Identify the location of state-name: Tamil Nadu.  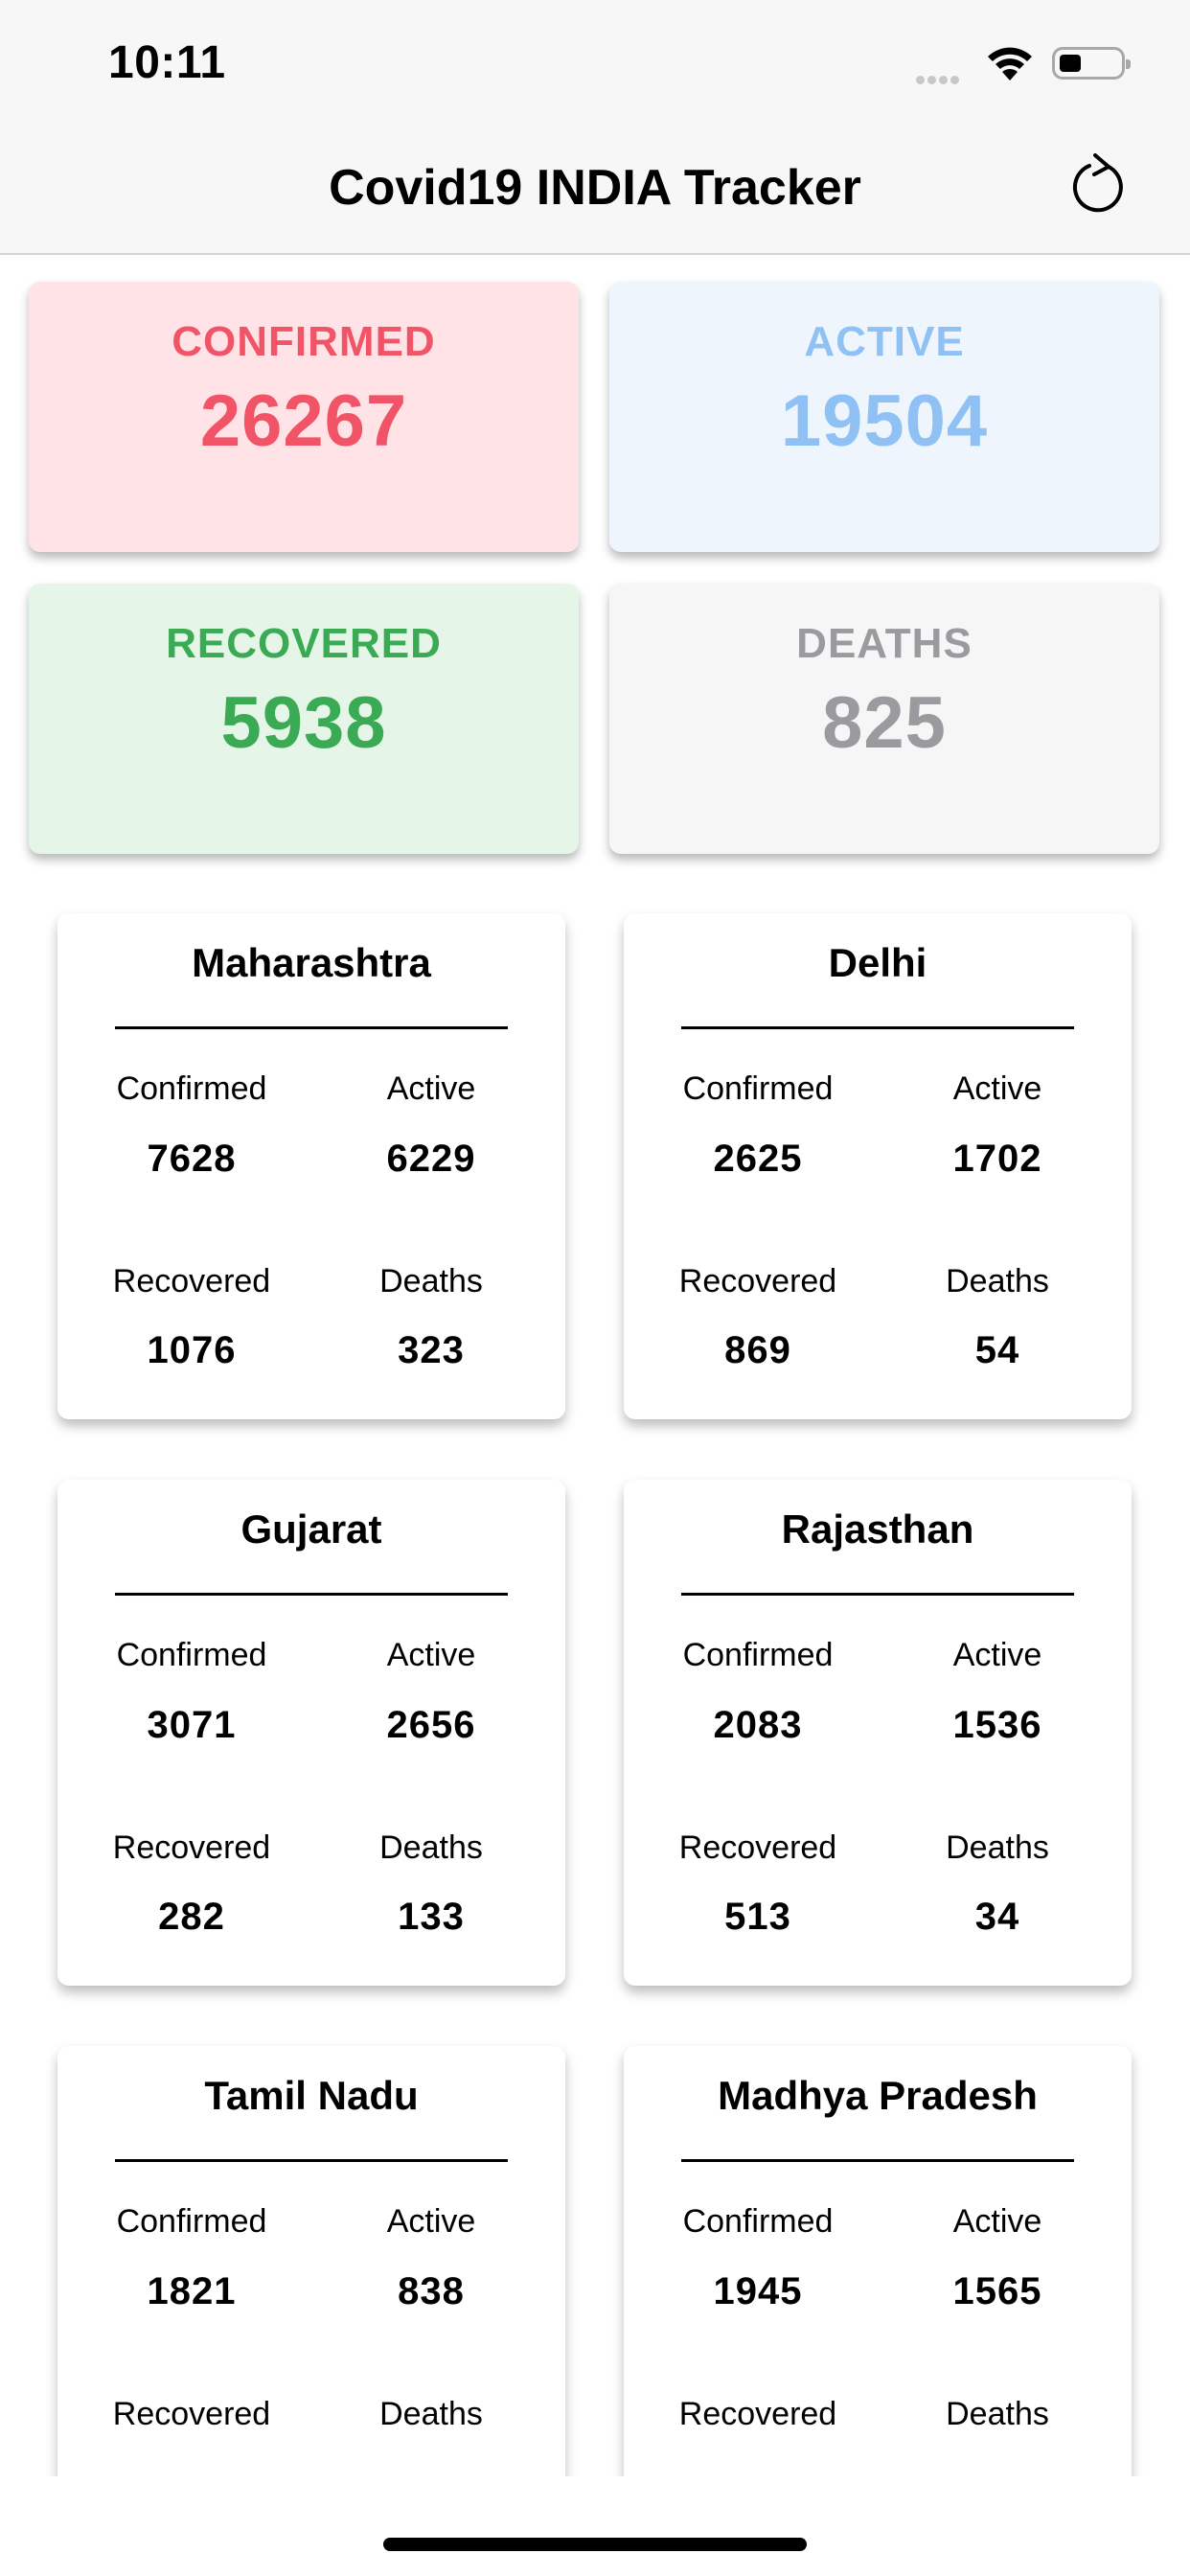
(311, 2095).